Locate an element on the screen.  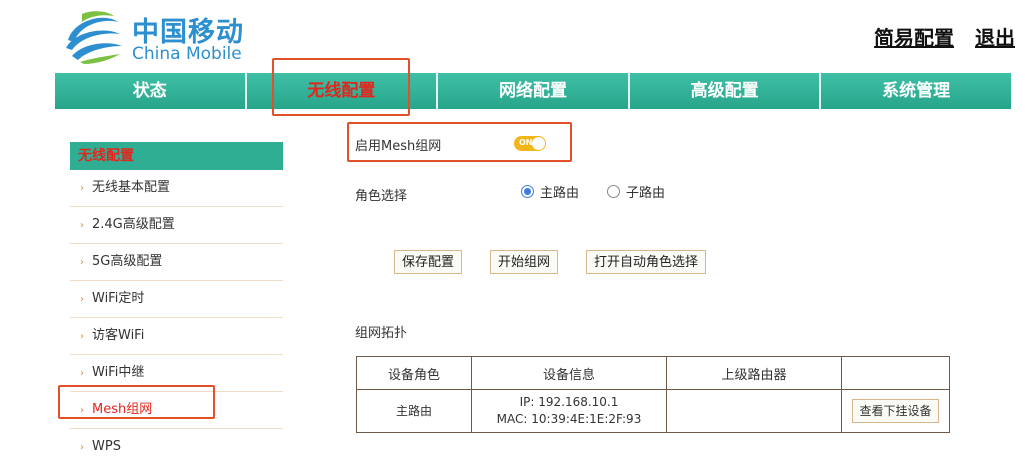
sidebar-item-24g-advanced: › 2.4G高级配置 is located at coordinates (176, 225).